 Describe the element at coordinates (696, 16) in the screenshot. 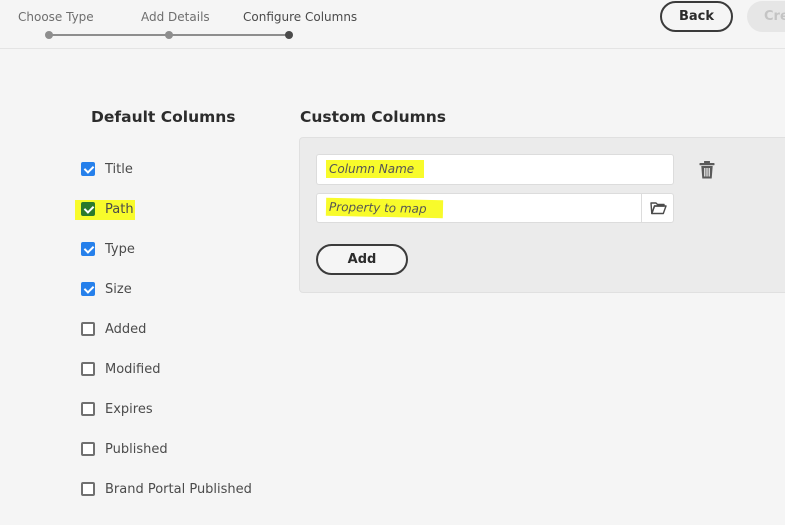

I see `back-button: Back` at that location.